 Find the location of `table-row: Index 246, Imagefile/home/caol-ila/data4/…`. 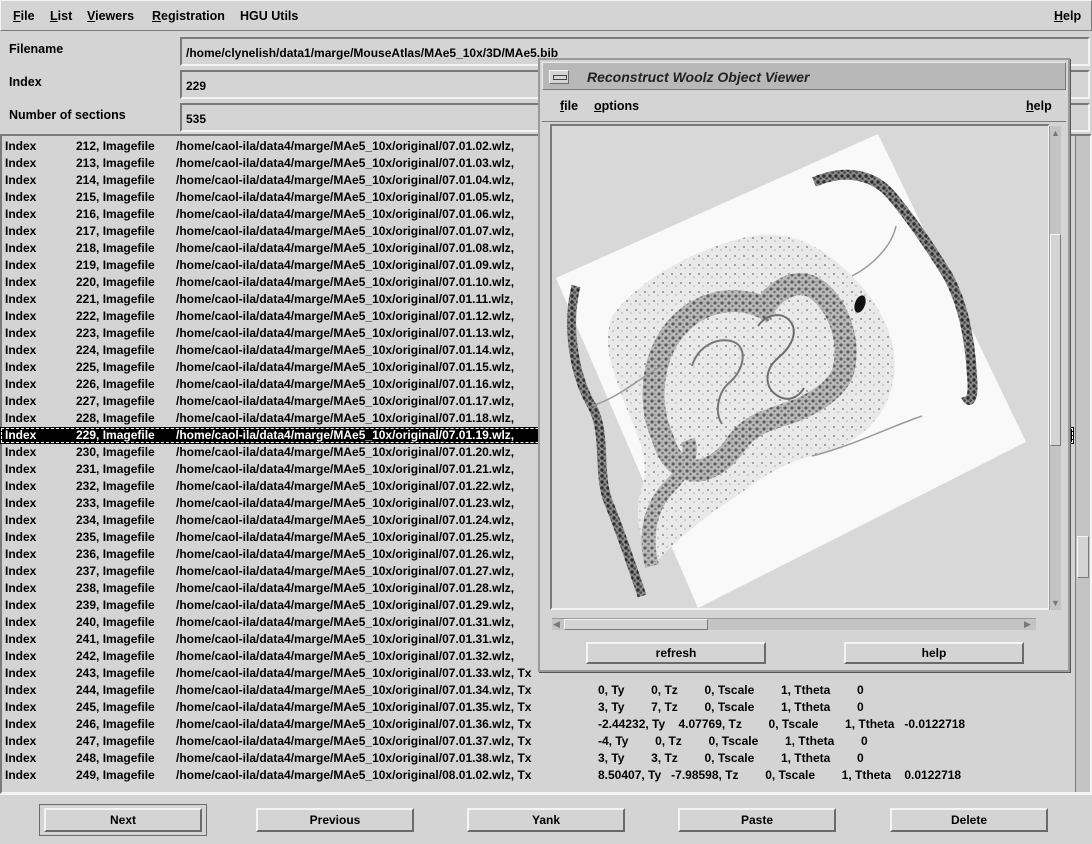

table-row: Index 246, Imagefile/home/caol-ila/data4/… is located at coordinates (537, 724).